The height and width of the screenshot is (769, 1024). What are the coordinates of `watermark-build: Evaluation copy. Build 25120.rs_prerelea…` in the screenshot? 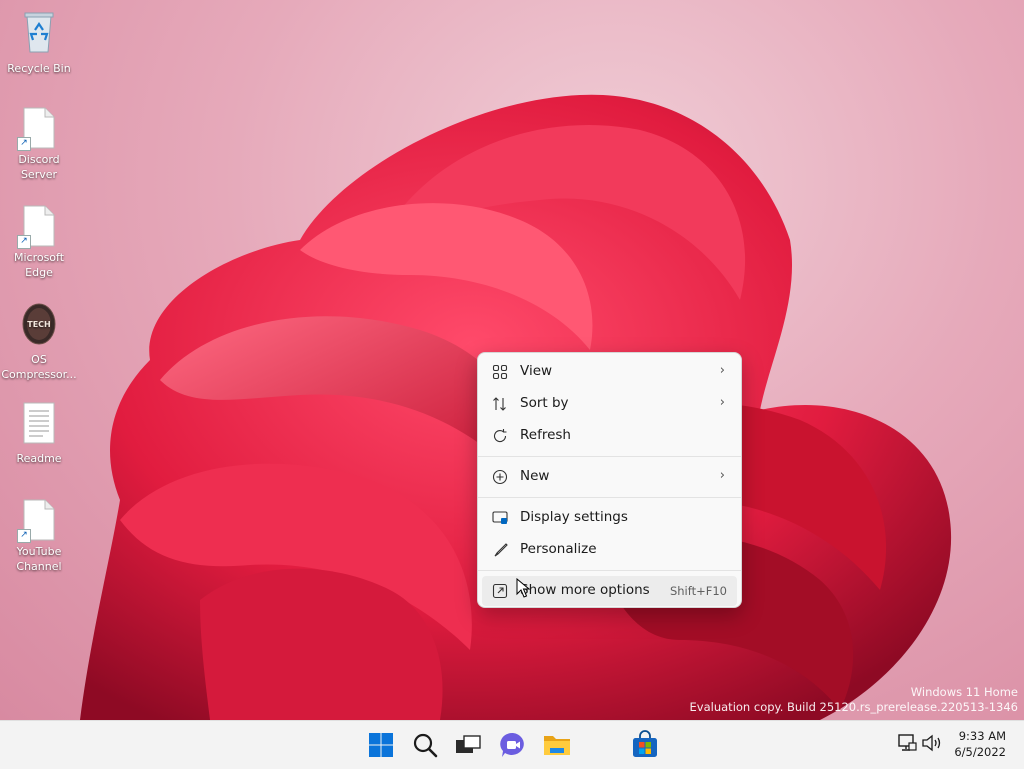 It's located at (853, 707).